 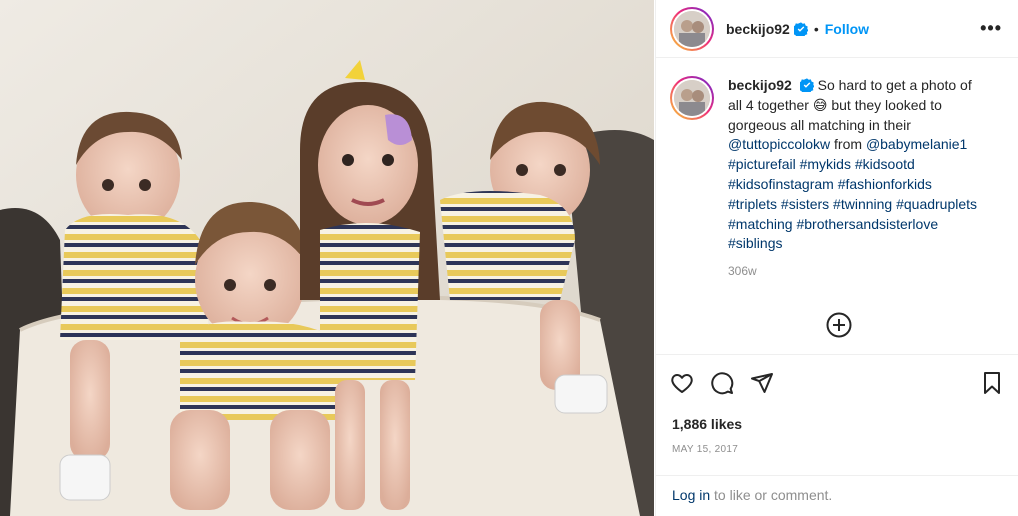 I want to click on plus-circle-icon, so click(x=839, y=325).